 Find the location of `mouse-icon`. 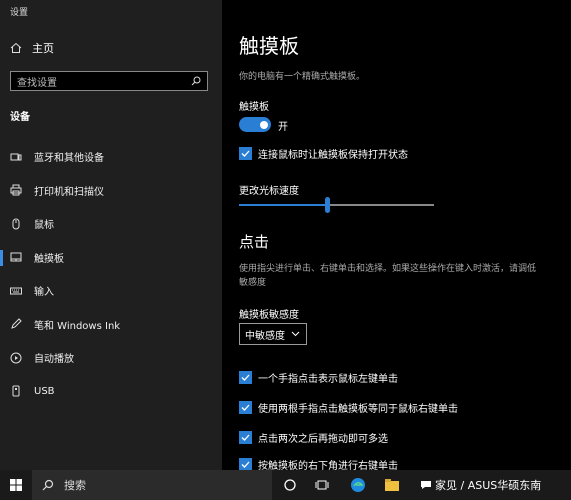

mouse-icon is located at coordinates (16, 224).